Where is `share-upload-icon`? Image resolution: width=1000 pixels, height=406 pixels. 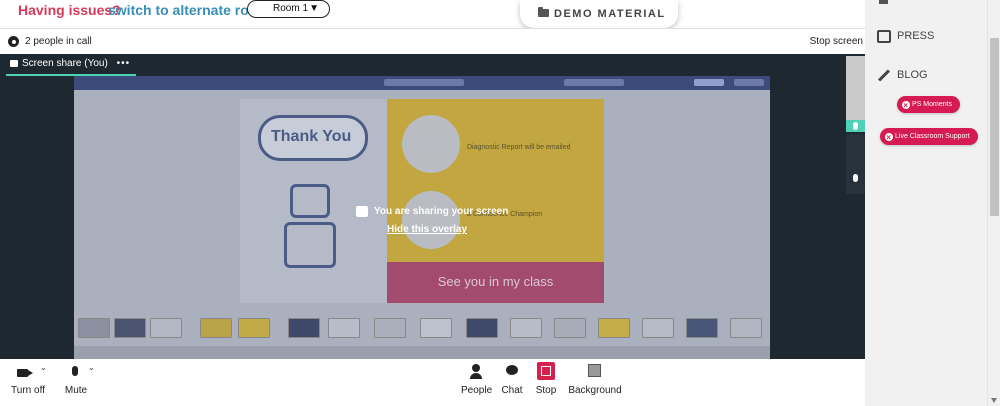 share-upload-icon is located at coordinates (362, 211).